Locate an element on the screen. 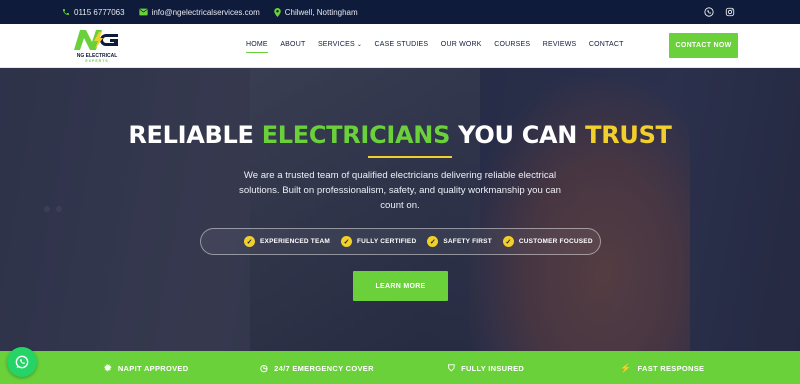 The image size is (800, 384). contact-now-button: CONTACT NOW is located at coordinates (703, 45).